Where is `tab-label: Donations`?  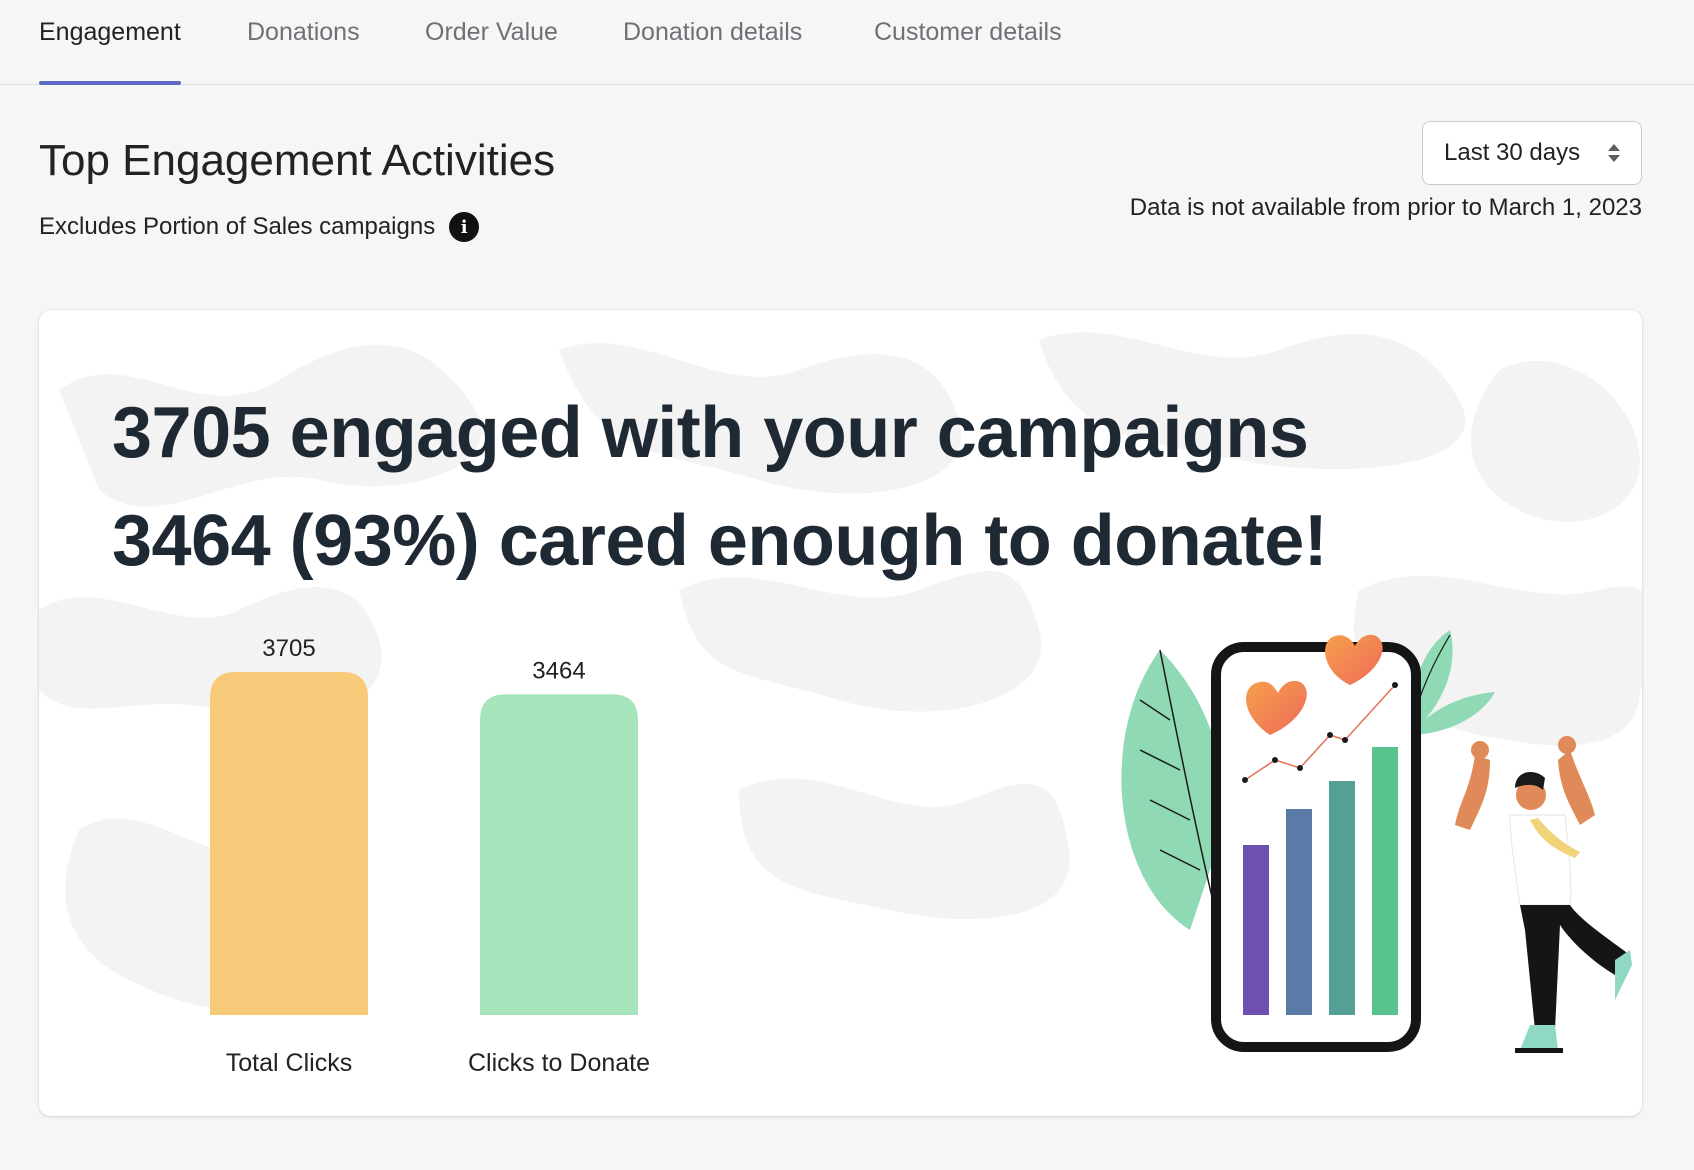 tab-label: Donations is located at coordinates (303, 32).